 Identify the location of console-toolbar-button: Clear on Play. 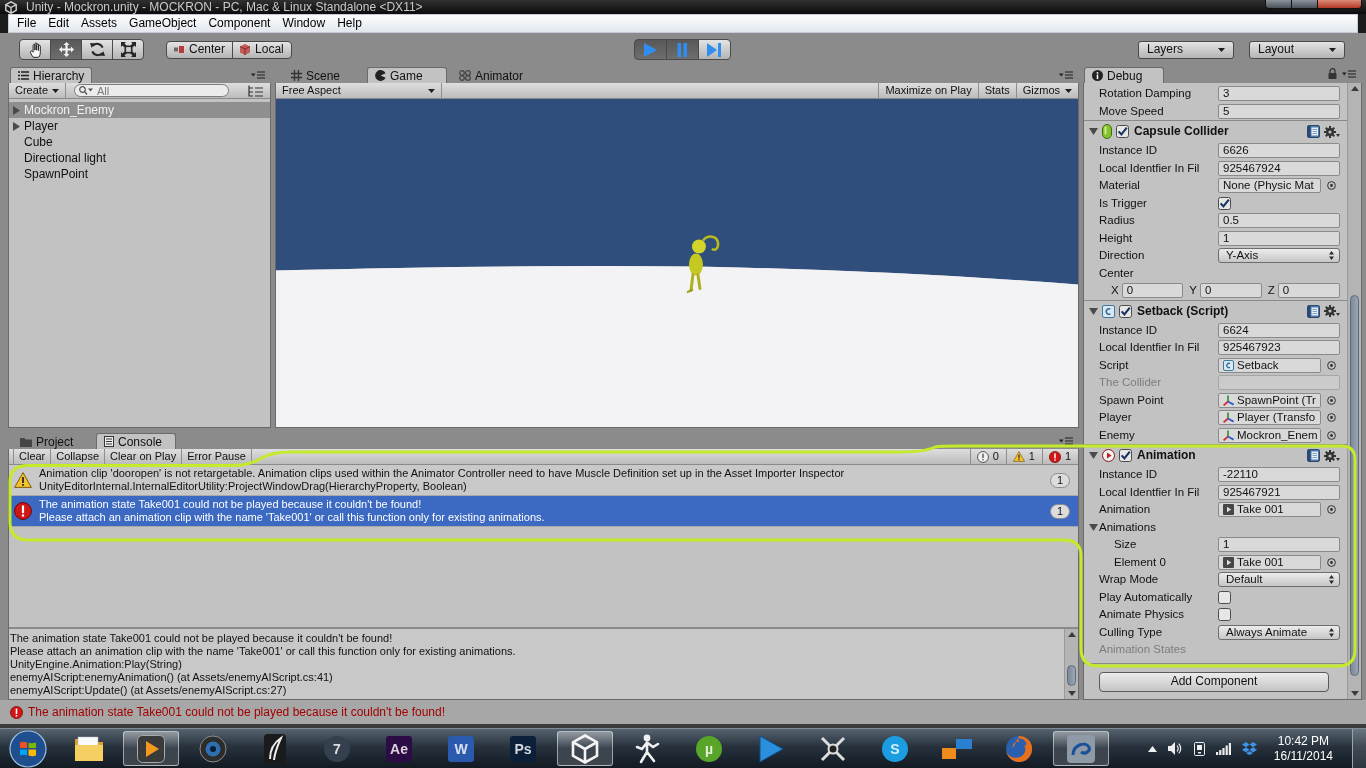
(144, 456).